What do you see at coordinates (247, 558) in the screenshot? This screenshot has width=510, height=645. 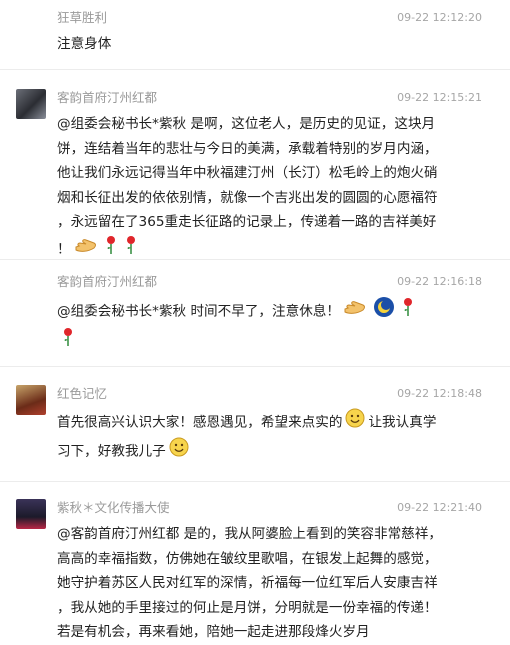 I see `comment-line: 高高的幸福指数，仿佛她在皱纹里歌唱，在银发上起舞的感觉，` at bounding box center [247, 558].